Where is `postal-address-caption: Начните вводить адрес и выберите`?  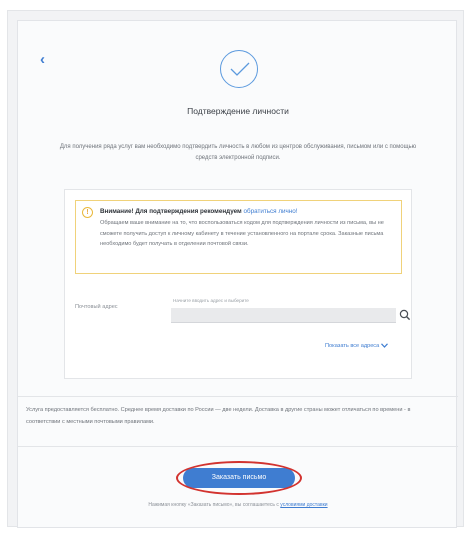
postal-address-caption: Начните вводить адрес и выберите is located at coordinates (211, 300).